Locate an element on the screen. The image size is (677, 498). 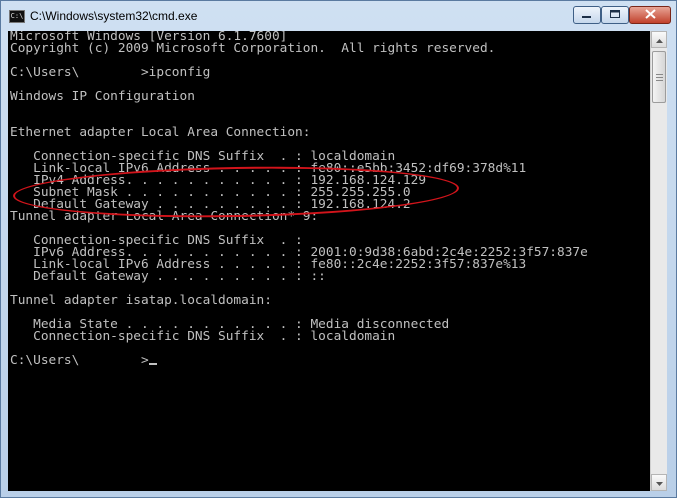
scroll-up-button is located at coordinates (659, 39).